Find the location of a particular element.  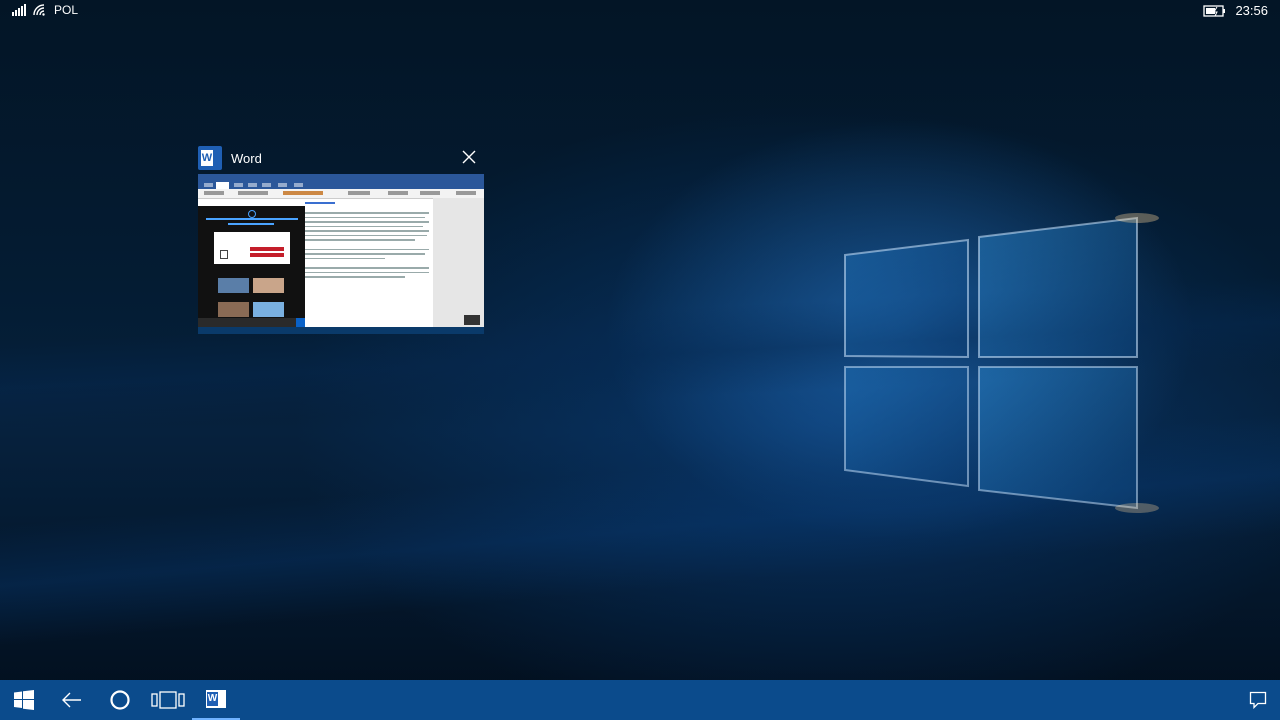

back-button is located at coordinates (72, 700).